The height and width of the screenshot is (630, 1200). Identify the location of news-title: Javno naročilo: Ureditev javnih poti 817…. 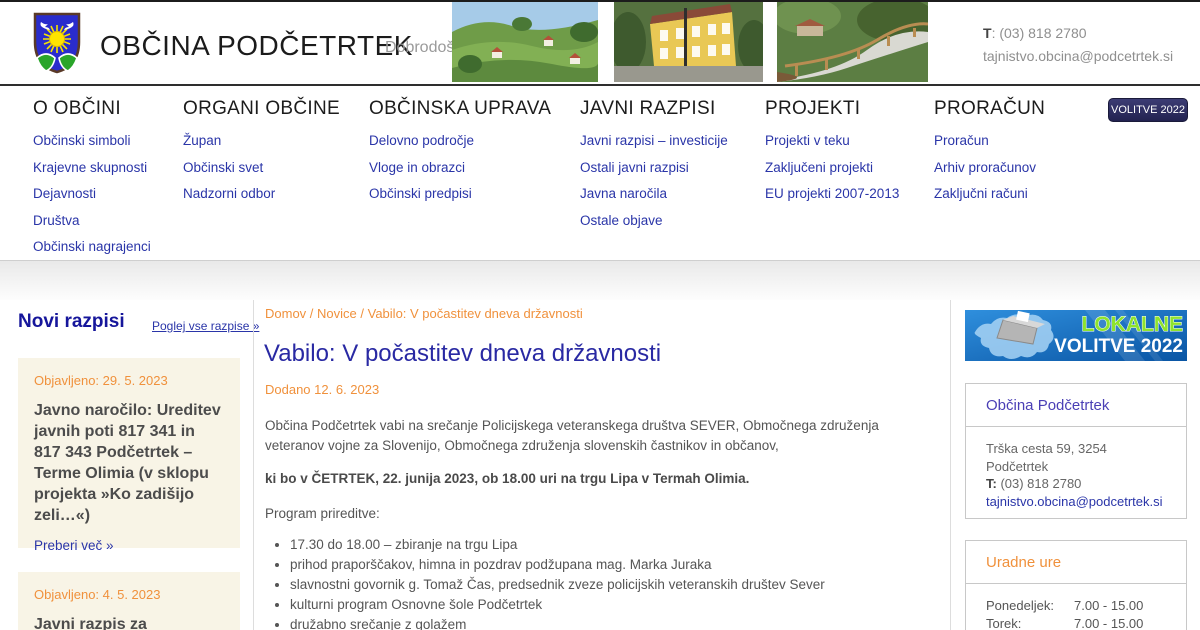
(129, 463).